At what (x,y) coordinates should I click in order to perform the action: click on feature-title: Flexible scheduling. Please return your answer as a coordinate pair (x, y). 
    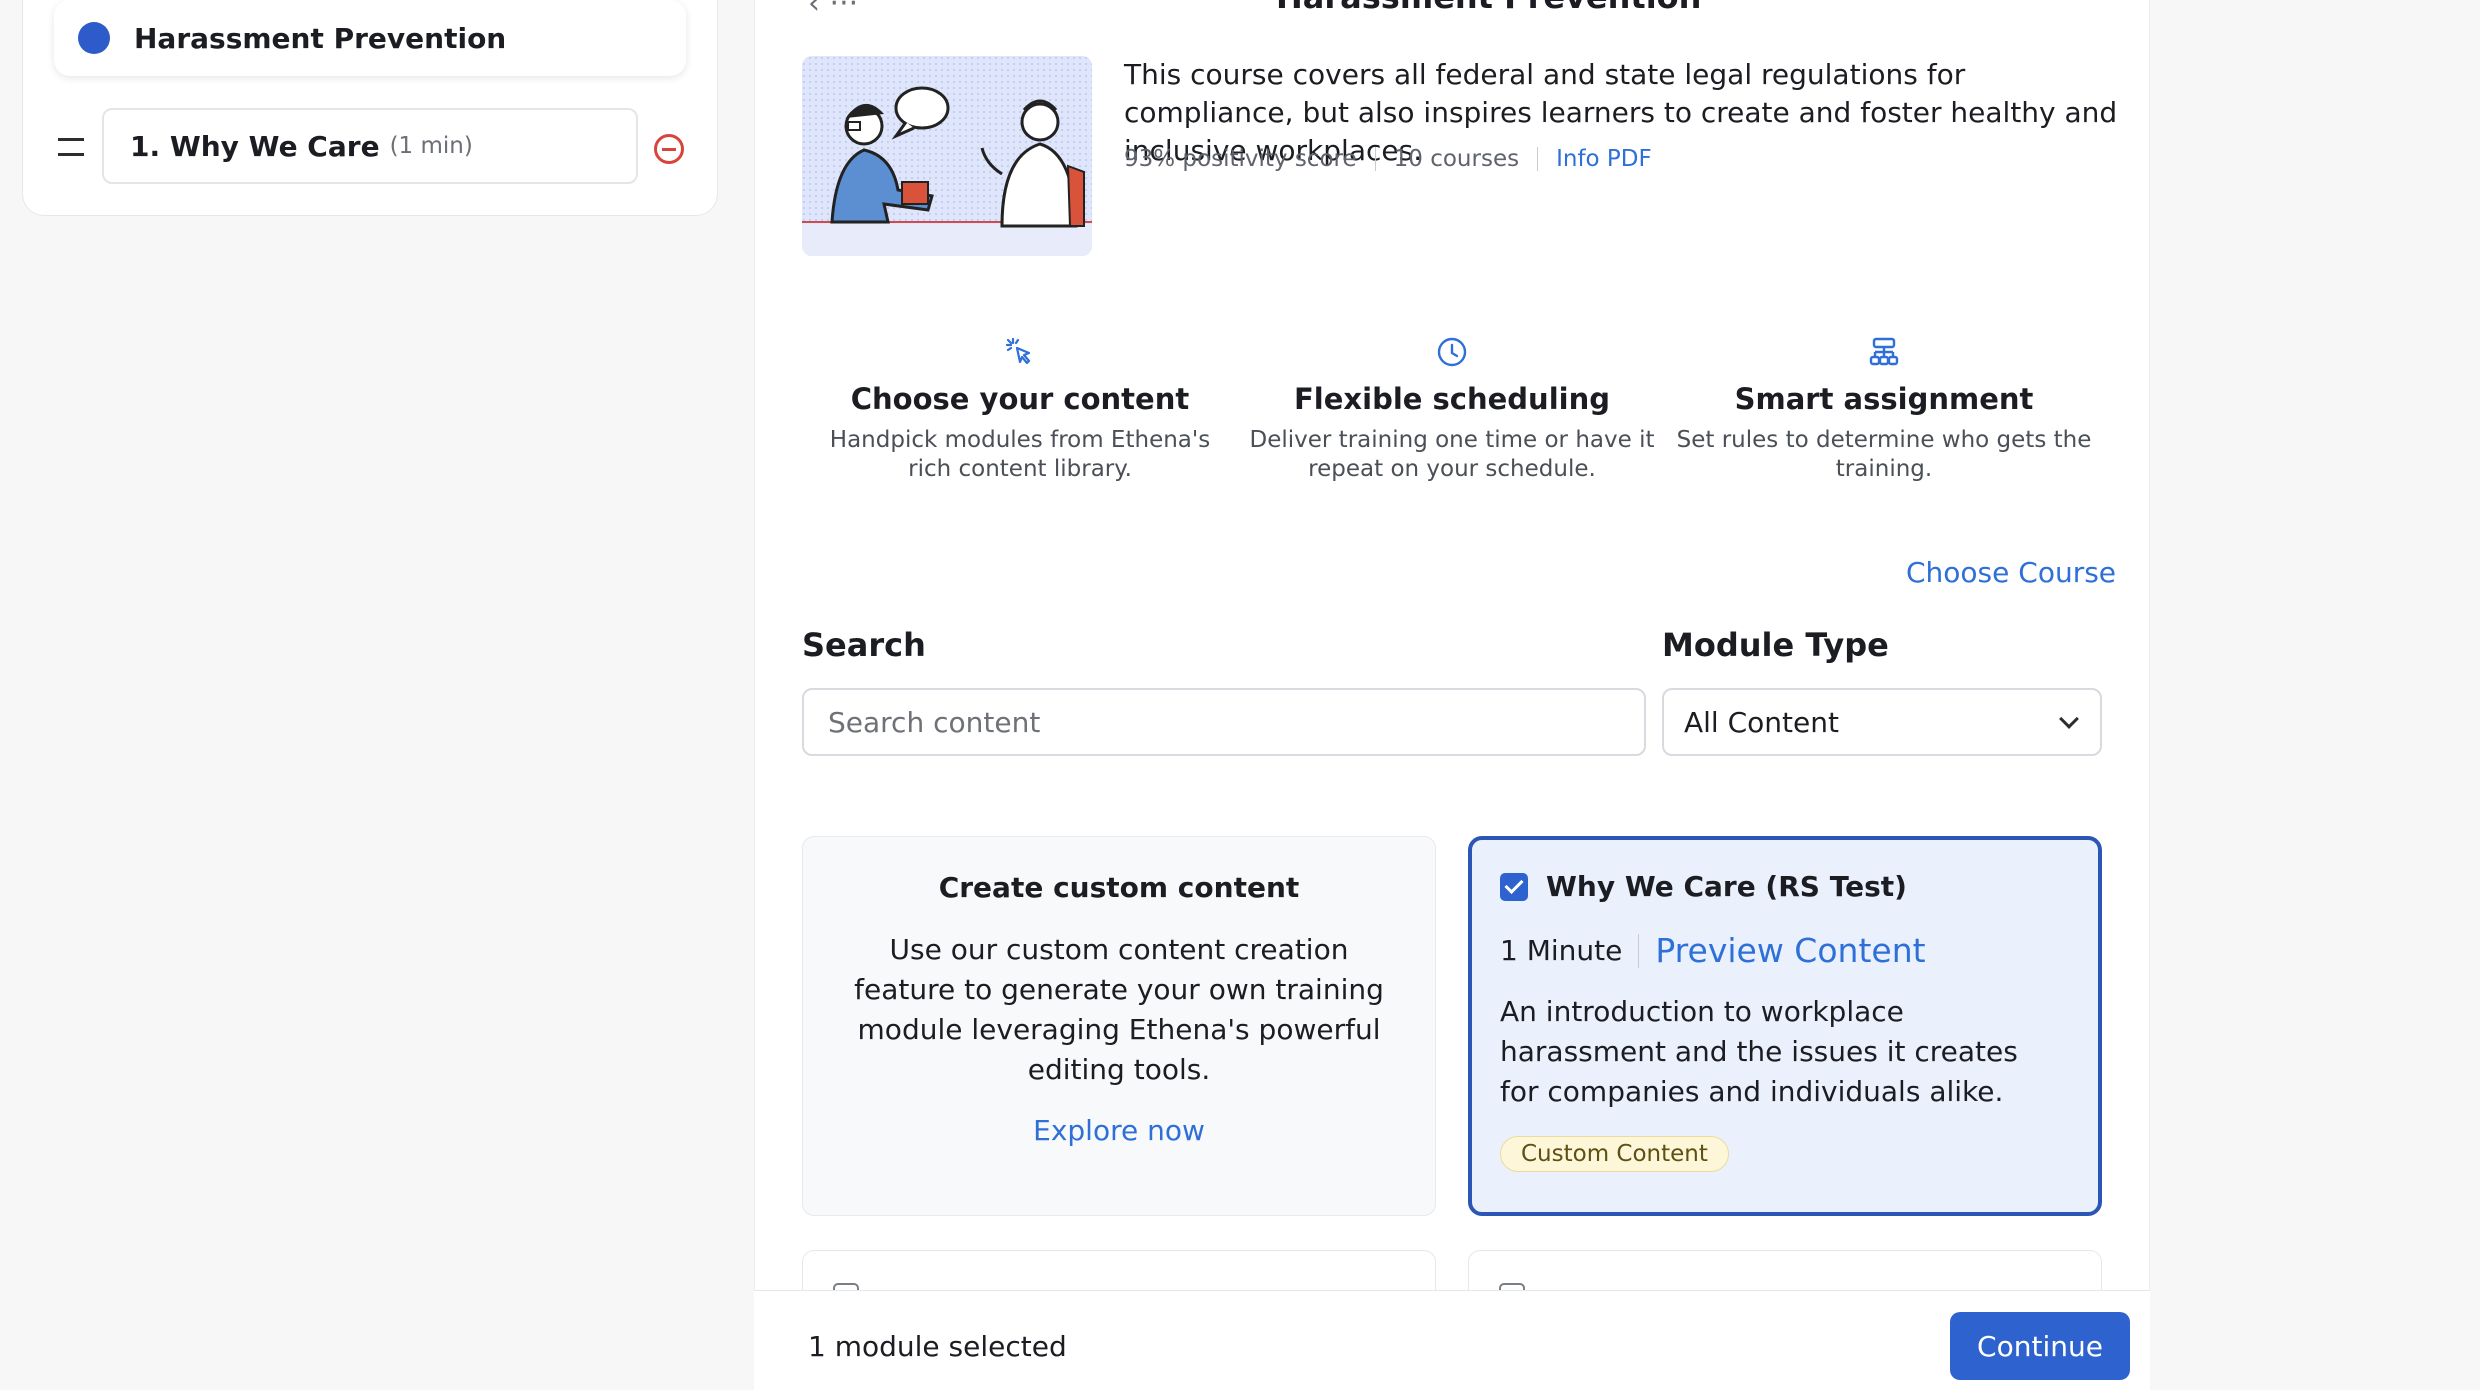
    Looking at the image, I should click on (1452, 399).